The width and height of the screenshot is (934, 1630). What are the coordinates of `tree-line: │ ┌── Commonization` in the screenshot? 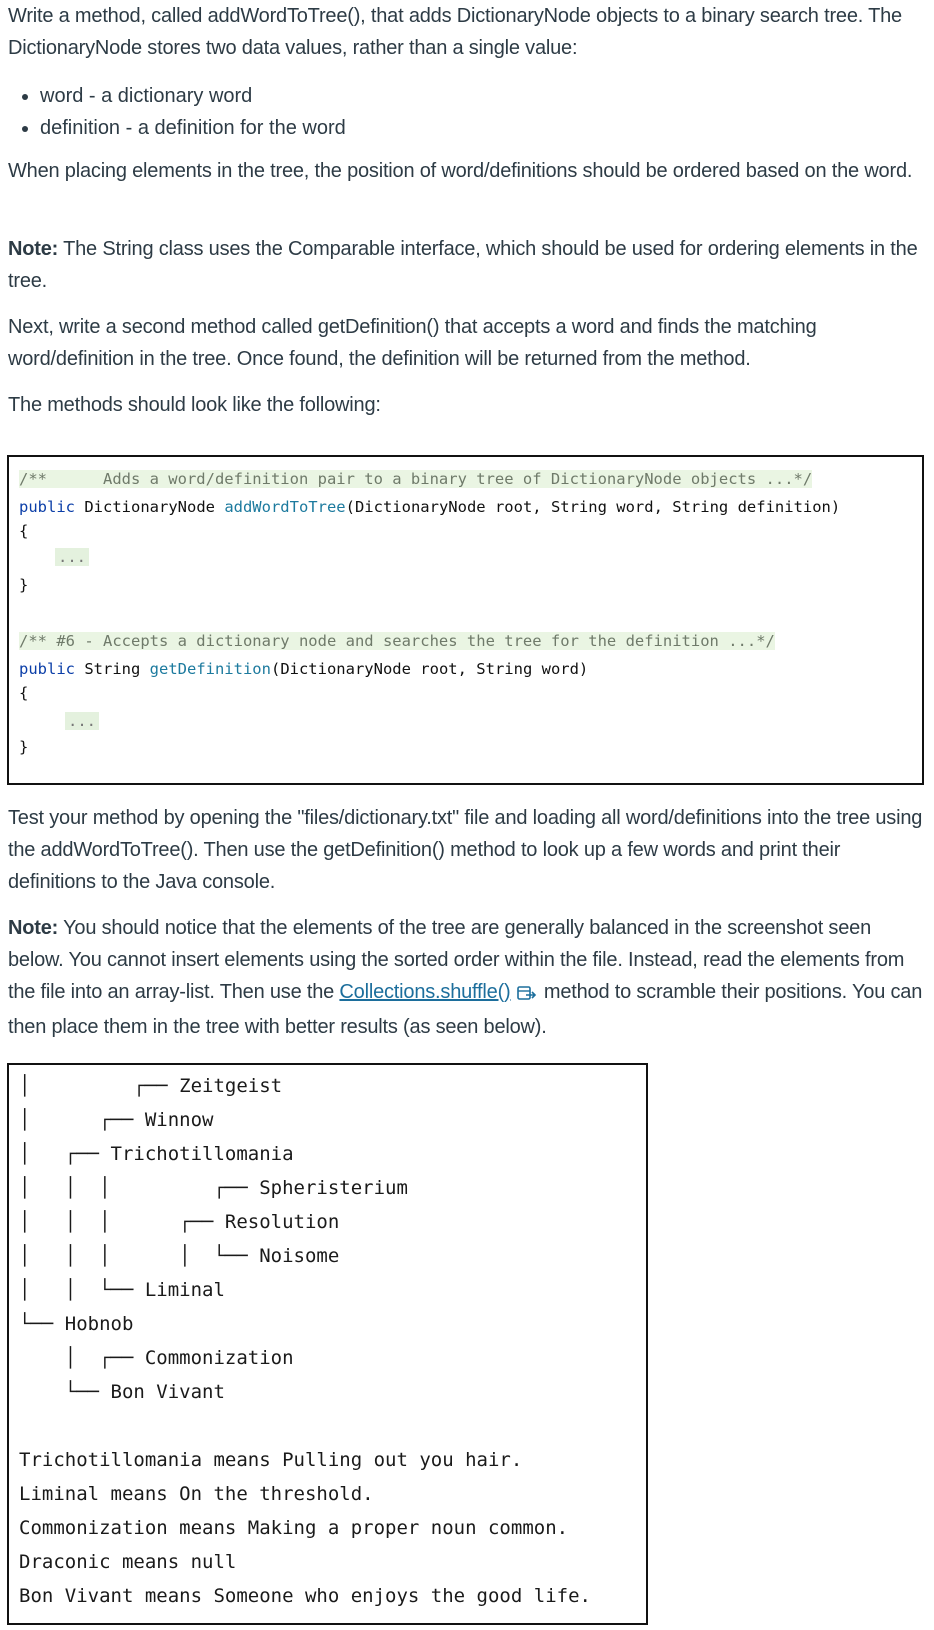 It's located at (156, 1358).